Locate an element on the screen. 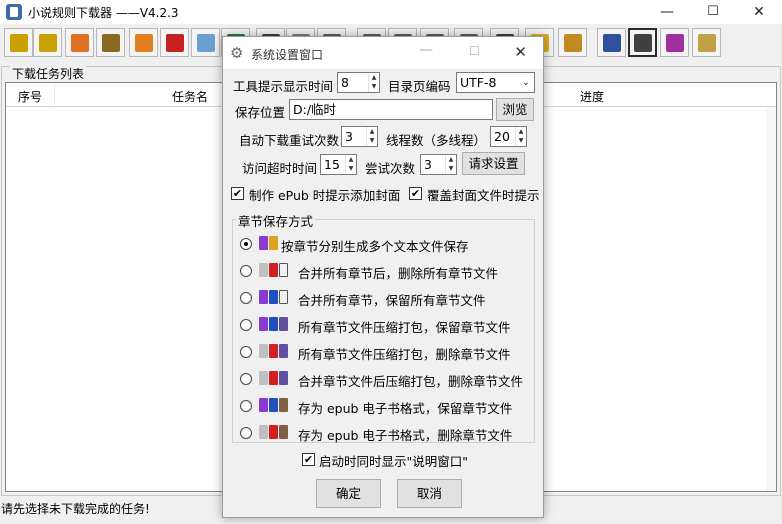 This screenshot has width=782, height=524. threads-label: 线程数（多线程） is located at coordinates (436, 140).